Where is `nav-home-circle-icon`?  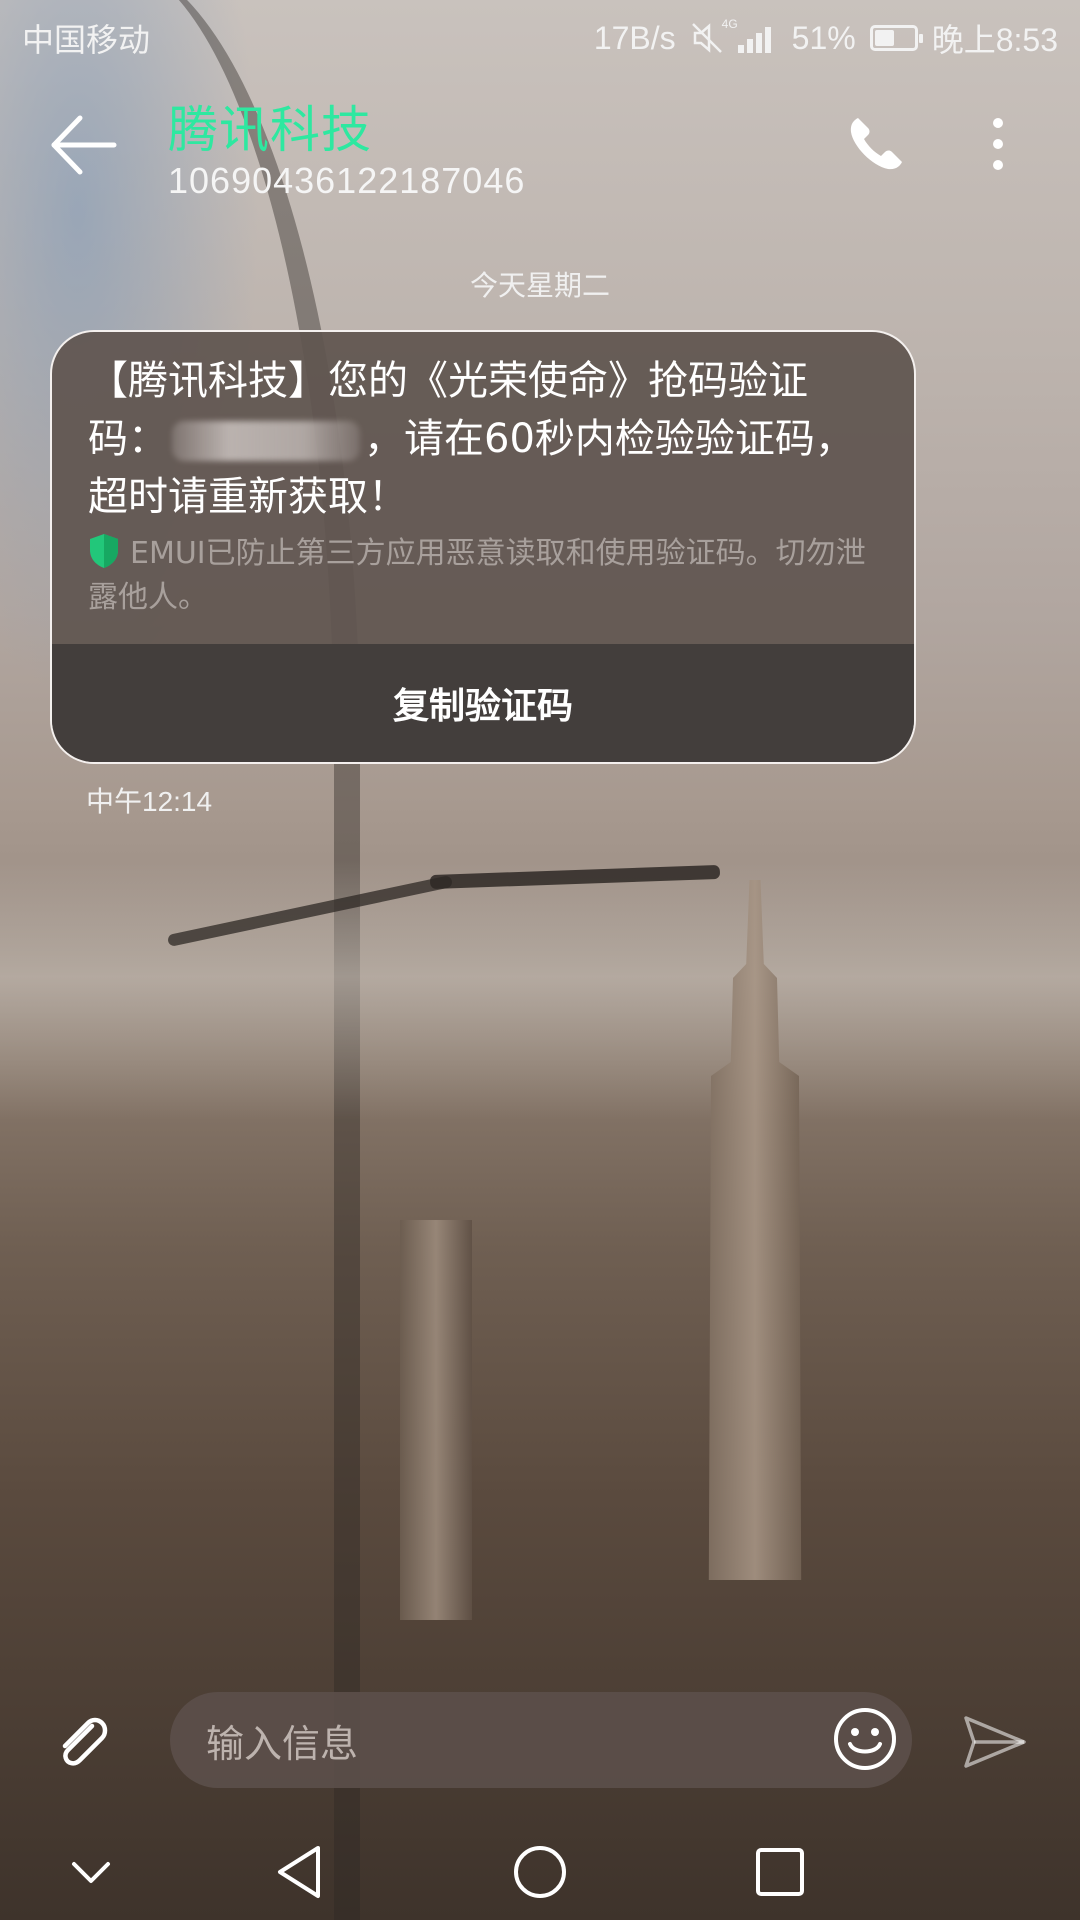 nav-home-circle-icon is located at coordinates (540, 1874).